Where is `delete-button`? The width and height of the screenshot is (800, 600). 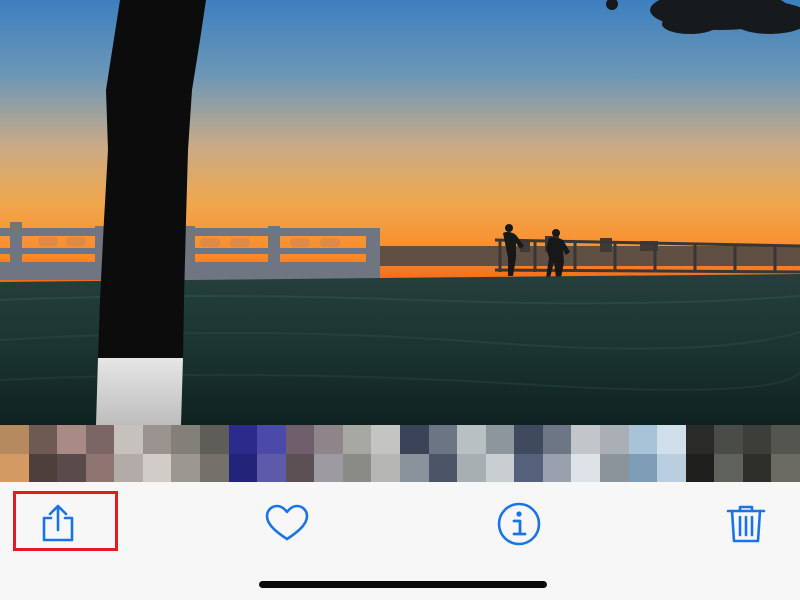
delete-button is located at coordinates (746, 524).